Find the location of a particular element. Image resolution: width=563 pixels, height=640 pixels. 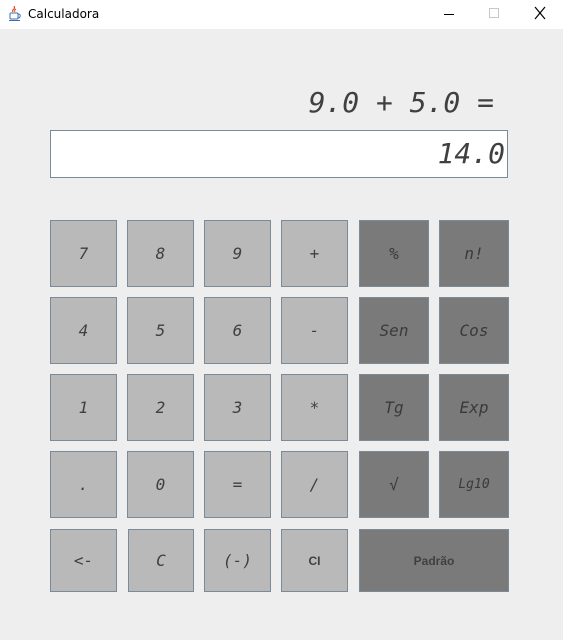

key-percent: % is located at coordinates (394, 253).